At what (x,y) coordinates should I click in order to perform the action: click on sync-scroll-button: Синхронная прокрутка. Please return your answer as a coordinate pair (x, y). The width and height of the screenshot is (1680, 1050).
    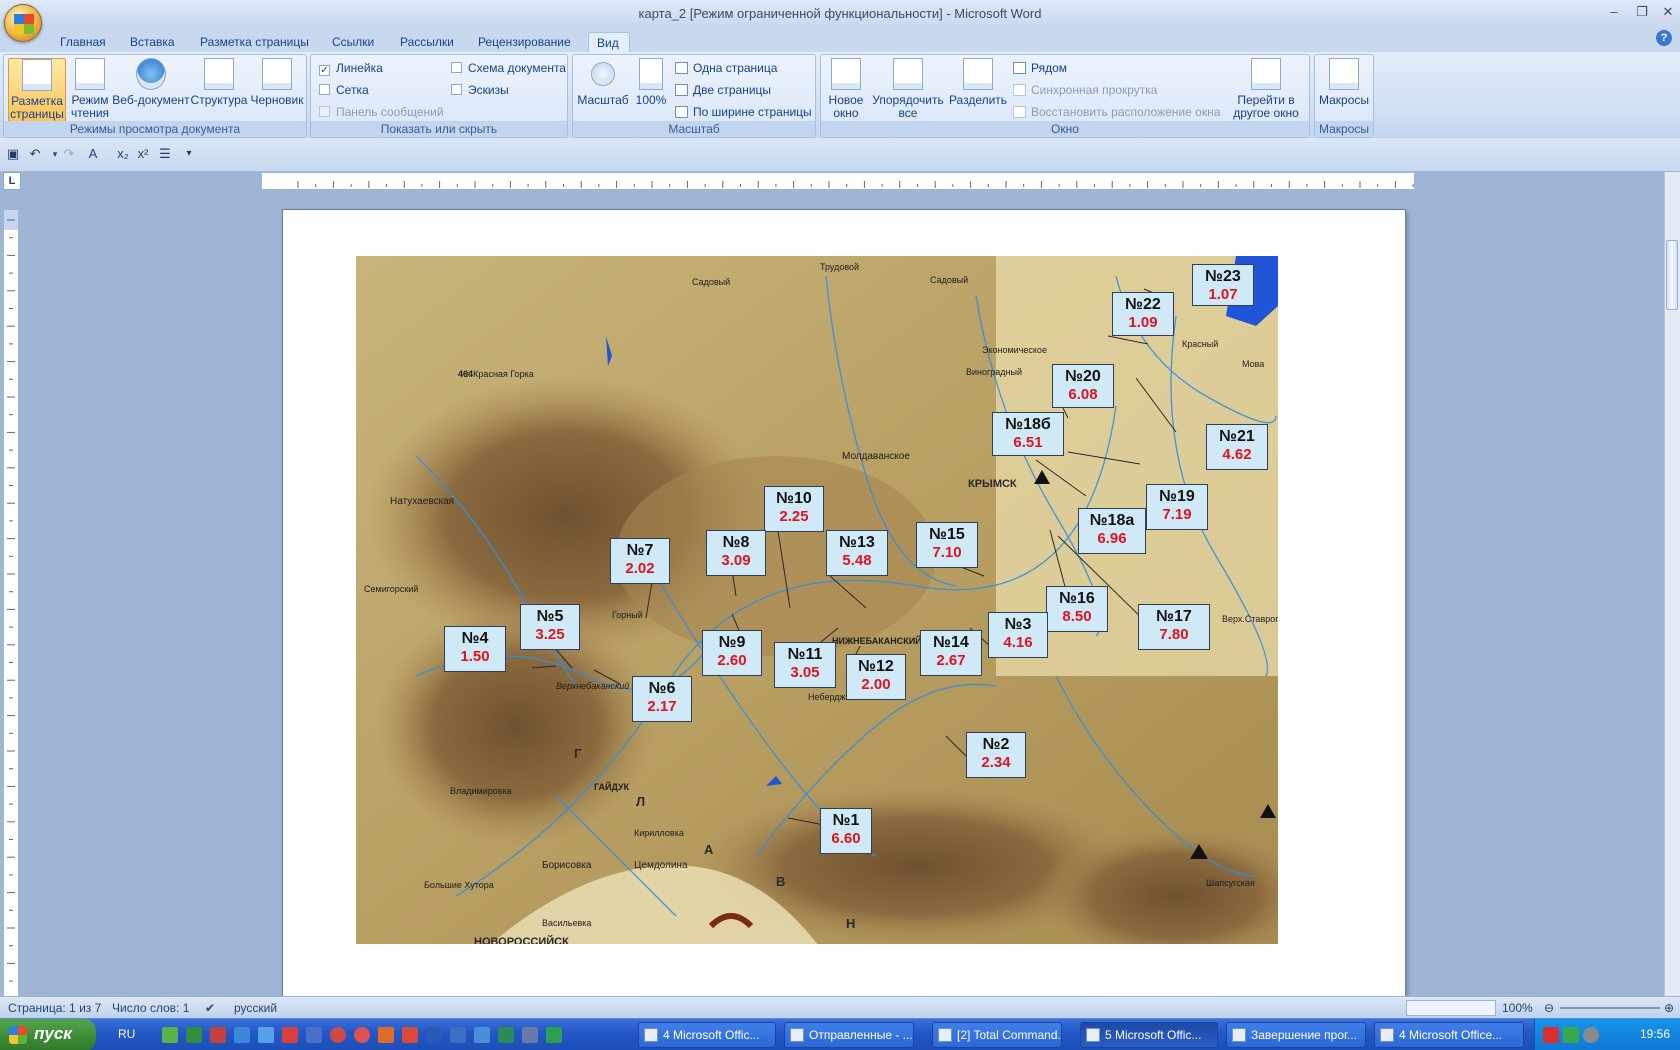
    Looking at the image, I should click on (1085, 90).